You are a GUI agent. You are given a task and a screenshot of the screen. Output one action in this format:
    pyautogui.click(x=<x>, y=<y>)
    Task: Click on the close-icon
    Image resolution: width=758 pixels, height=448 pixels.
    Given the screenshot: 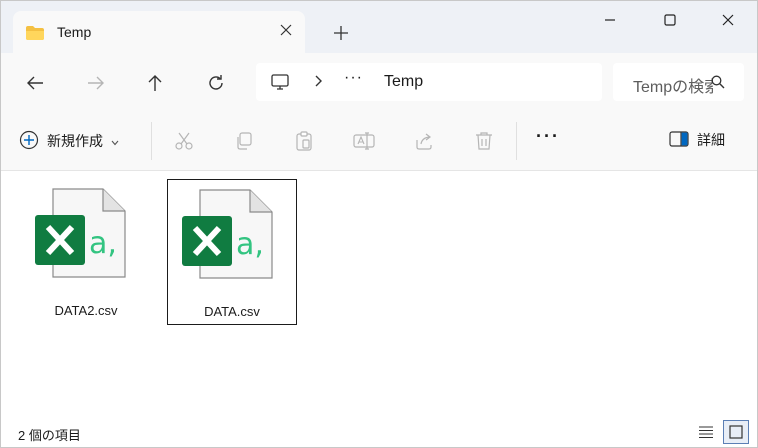 What is the action you would take?
    pyautogui.click(x=728, y=20)
    